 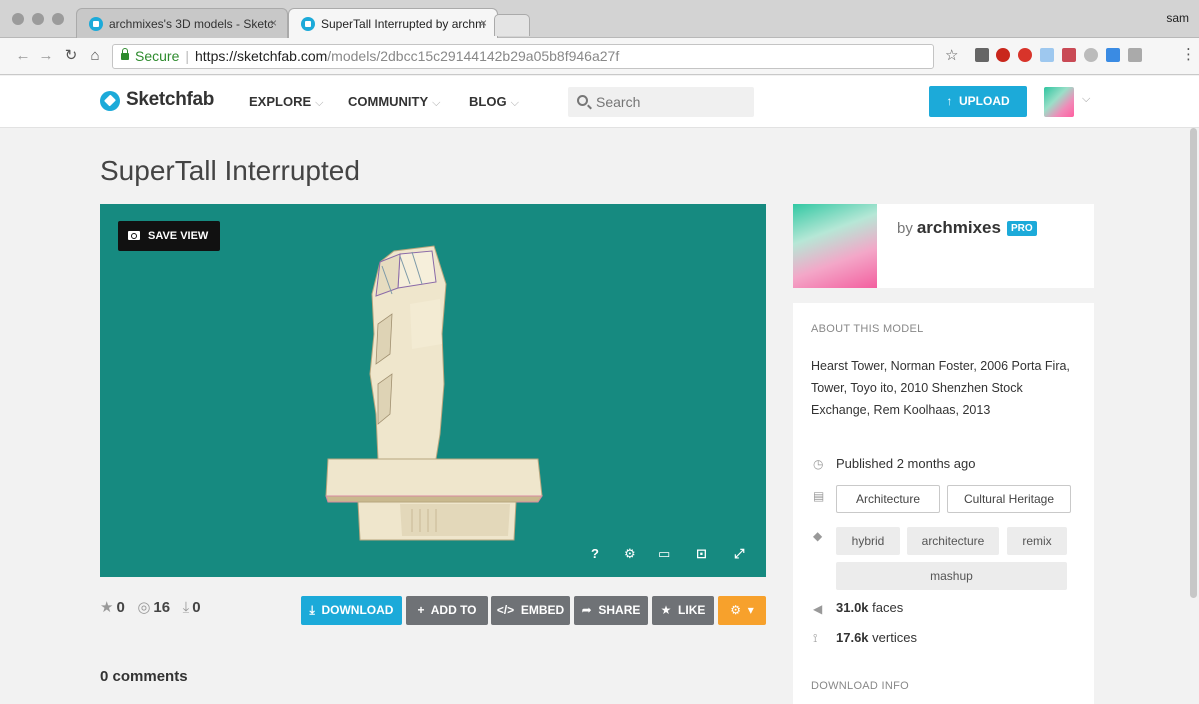 What do you see at coordinates (182, 23) in the screenshot?
I see `browser-tab-profile: archmixes's 3D models - Sketc ×` at bounding box center [182, 23].